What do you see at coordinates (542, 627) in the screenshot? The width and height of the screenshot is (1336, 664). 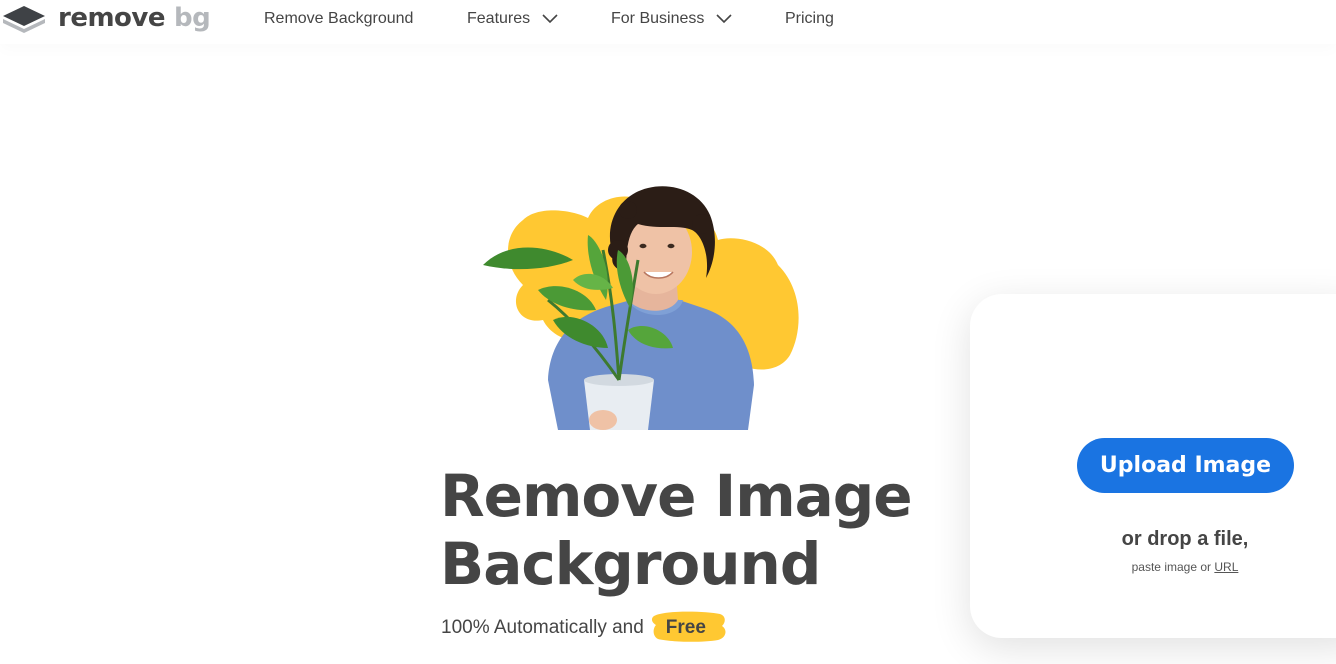 I see `subline-text: 100% Automatically and` at bounding box center [542, 627].